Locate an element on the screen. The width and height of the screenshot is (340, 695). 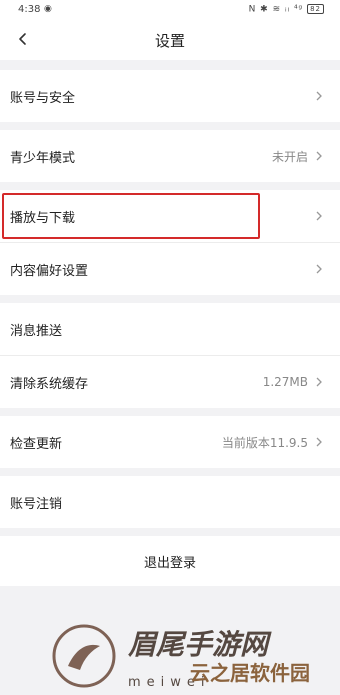
watermark-text-1: 眉尾手游网 is located at coordinates (200, 644).